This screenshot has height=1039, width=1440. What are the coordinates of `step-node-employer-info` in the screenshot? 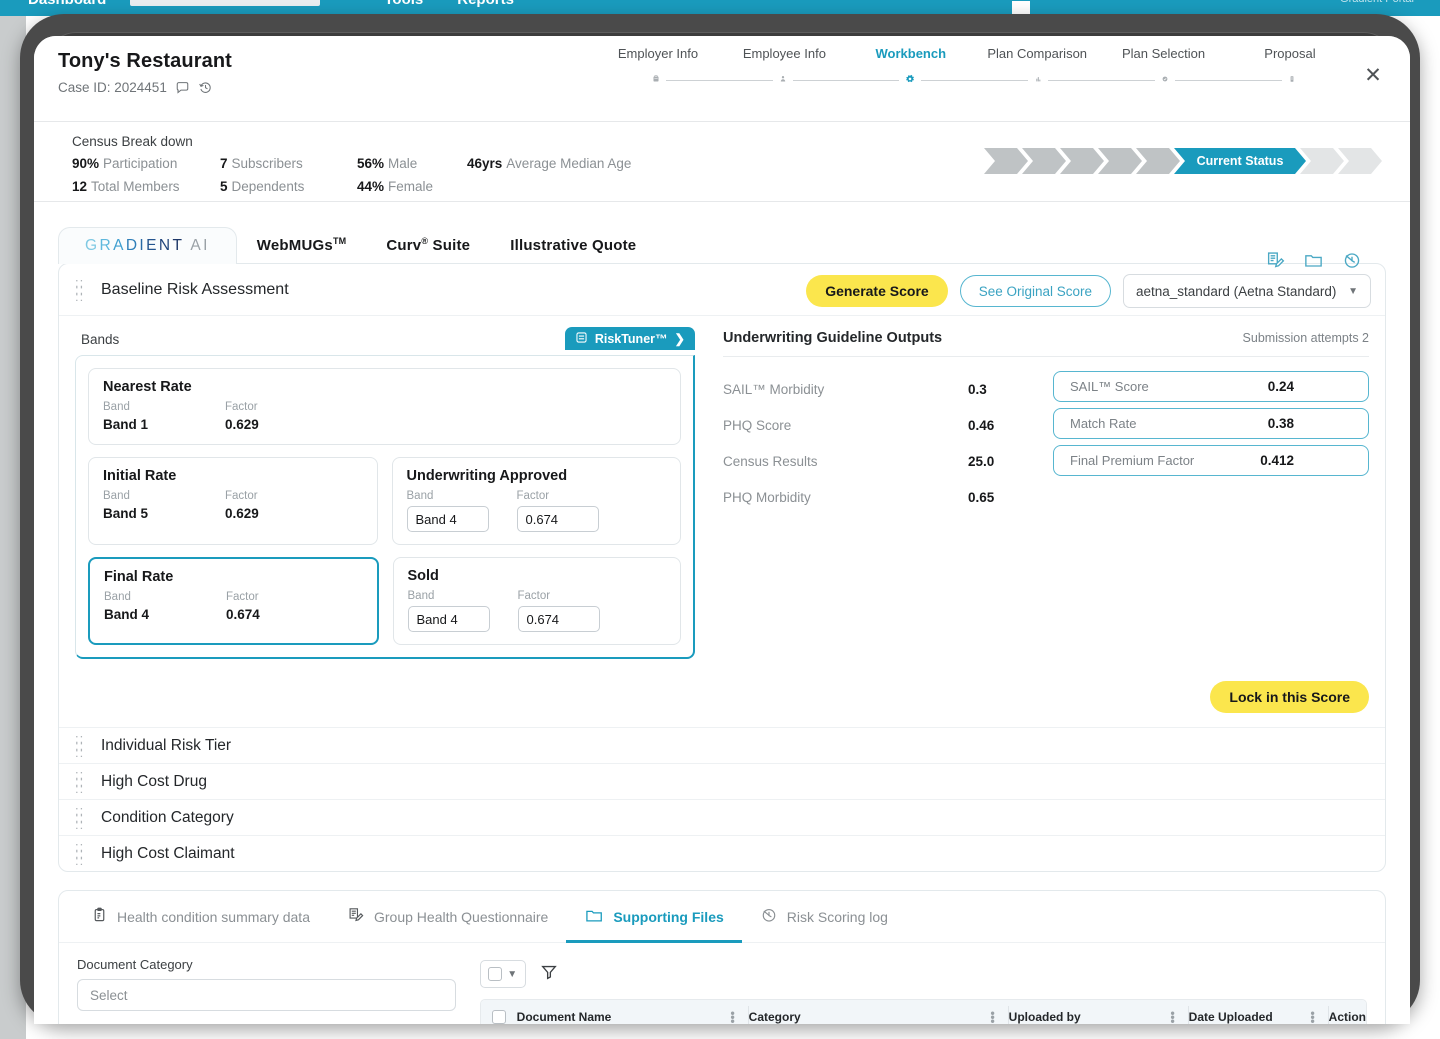 It's located at (656, 79).